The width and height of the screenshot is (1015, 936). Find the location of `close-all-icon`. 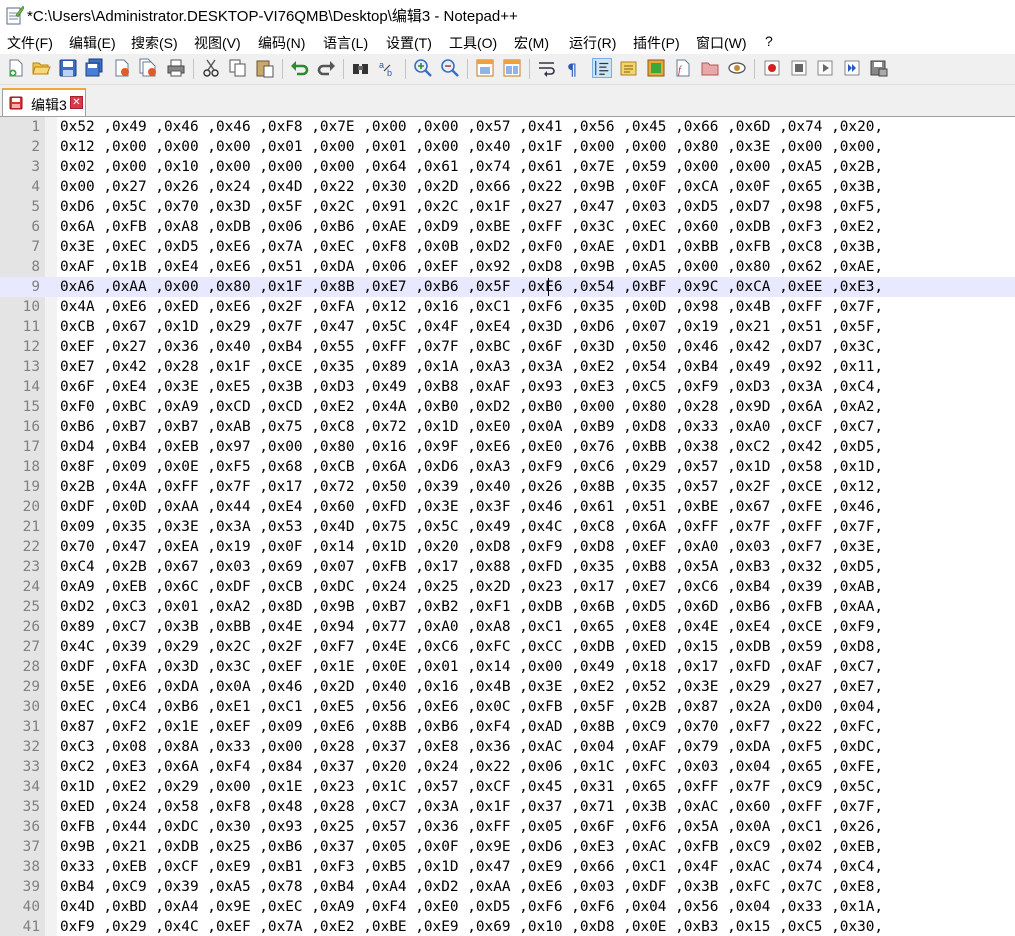

close-all-icon is located at coordinates (148, 68).